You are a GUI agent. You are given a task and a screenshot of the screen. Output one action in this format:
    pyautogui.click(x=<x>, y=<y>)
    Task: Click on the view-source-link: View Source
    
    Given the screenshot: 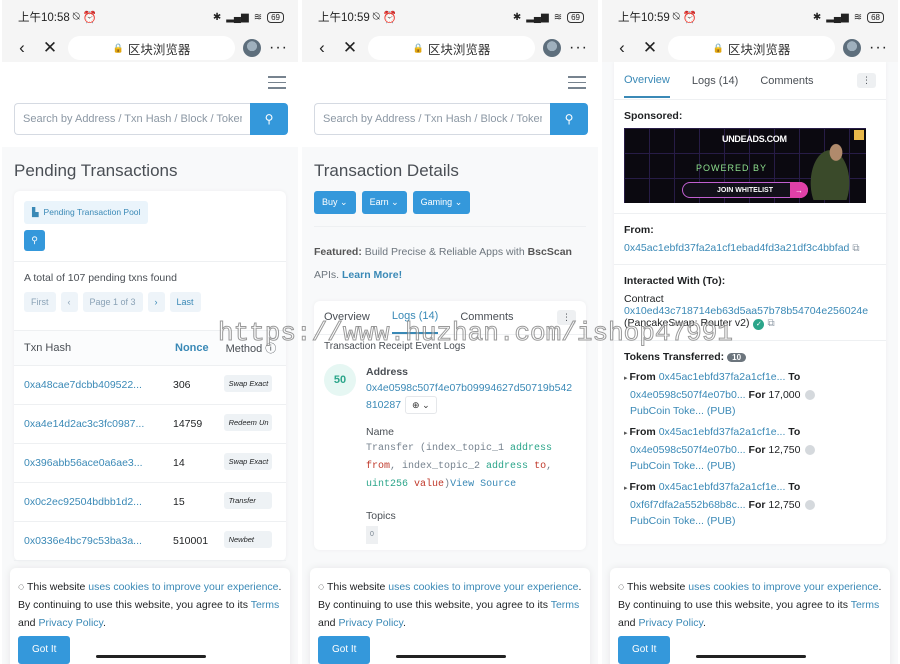 What is the action you would take?
    pyautogui.click(x=483, y=484)
    